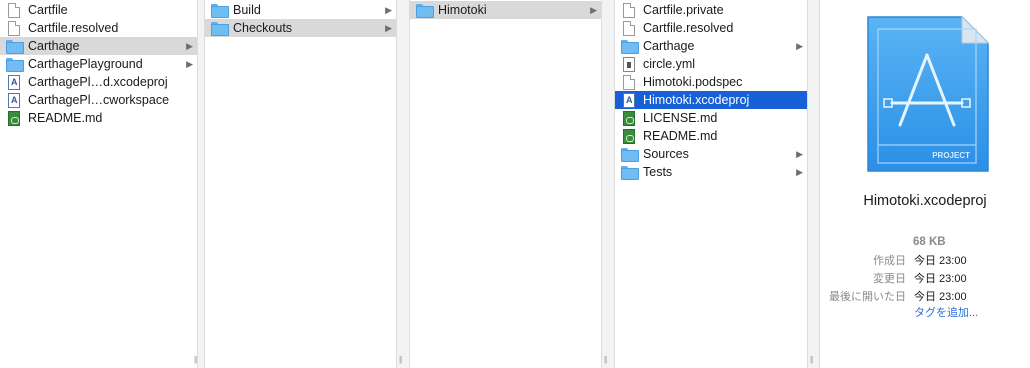 Image resolution: width=1030 pixels, height=368 pixels. I want to click on list-item-selected: Himotoki.xcodeproj, so click(711, 100).